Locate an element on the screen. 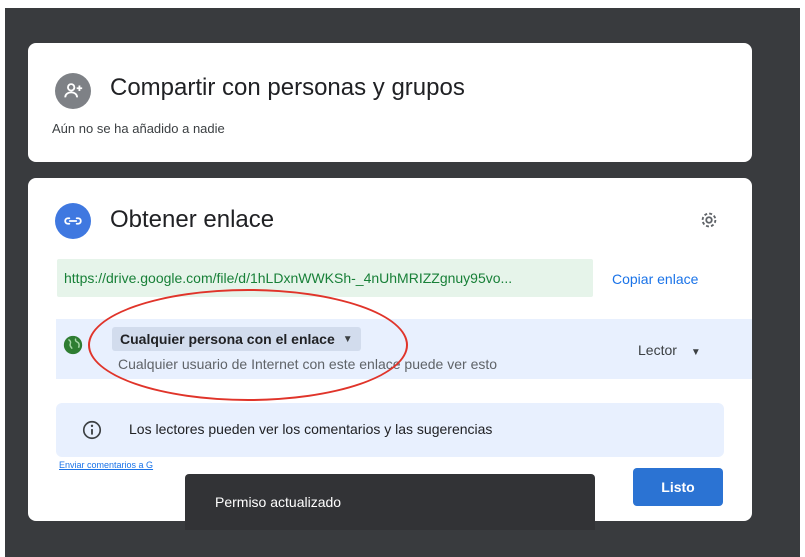  access-level-dropdown: Cualquier persona con el enlace ▼ is located at coordinates (236, 339).